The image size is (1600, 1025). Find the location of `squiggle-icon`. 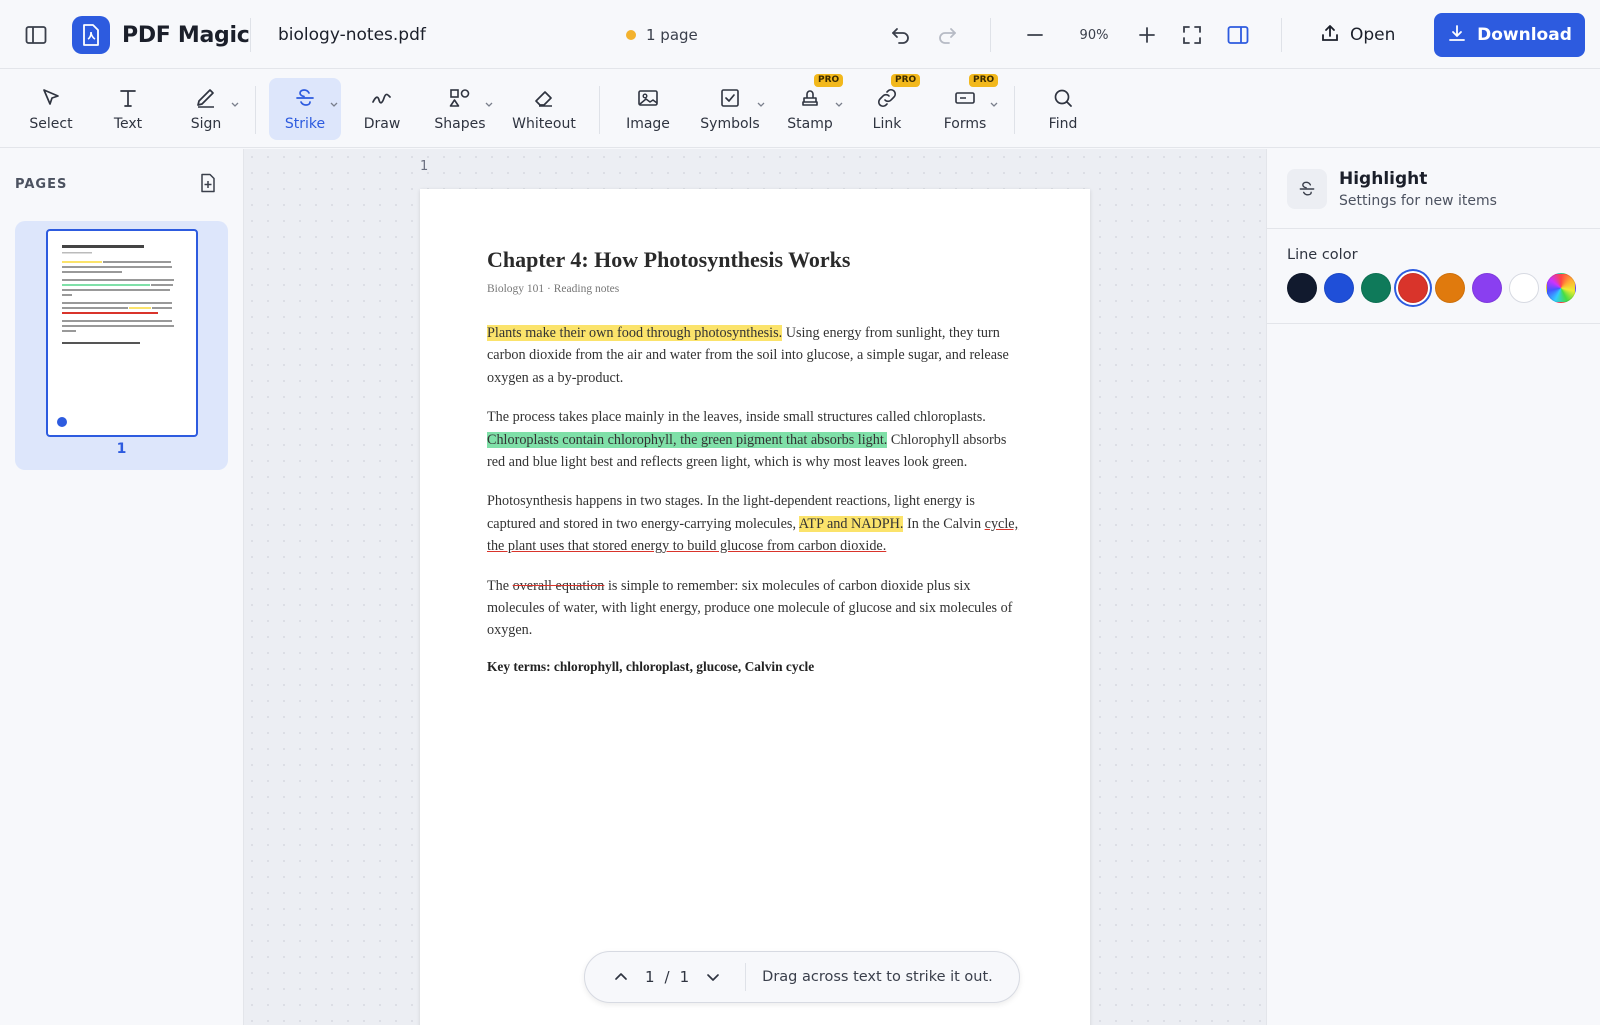

squiggle-icon is located at coordinates (382, 98).